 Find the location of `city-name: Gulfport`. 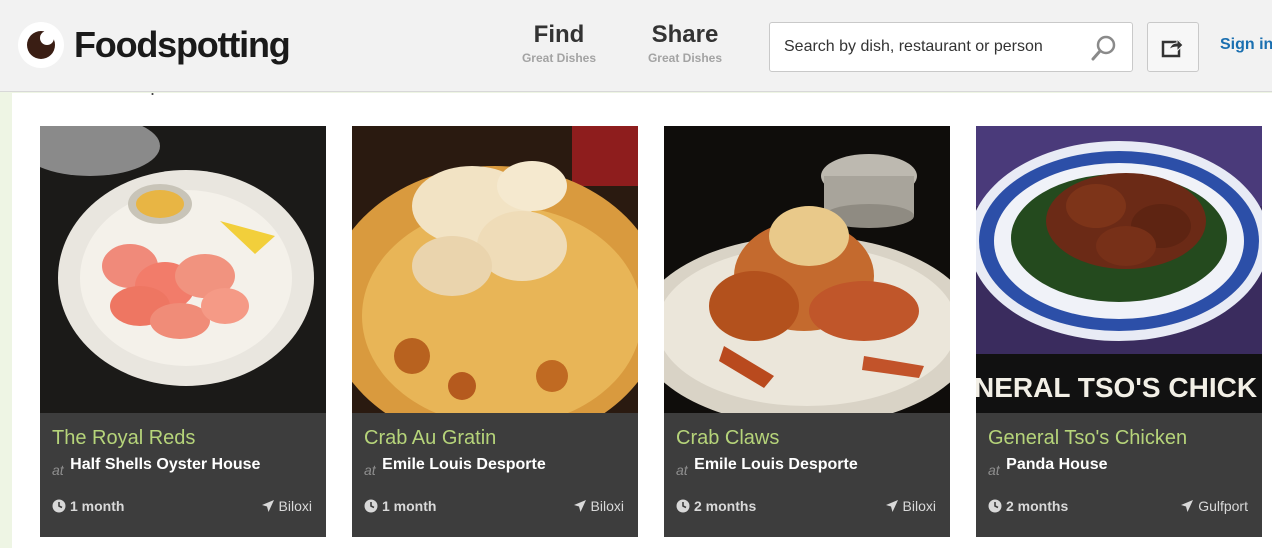

city-name: Gulfport is located at coordinates (1223, 506).